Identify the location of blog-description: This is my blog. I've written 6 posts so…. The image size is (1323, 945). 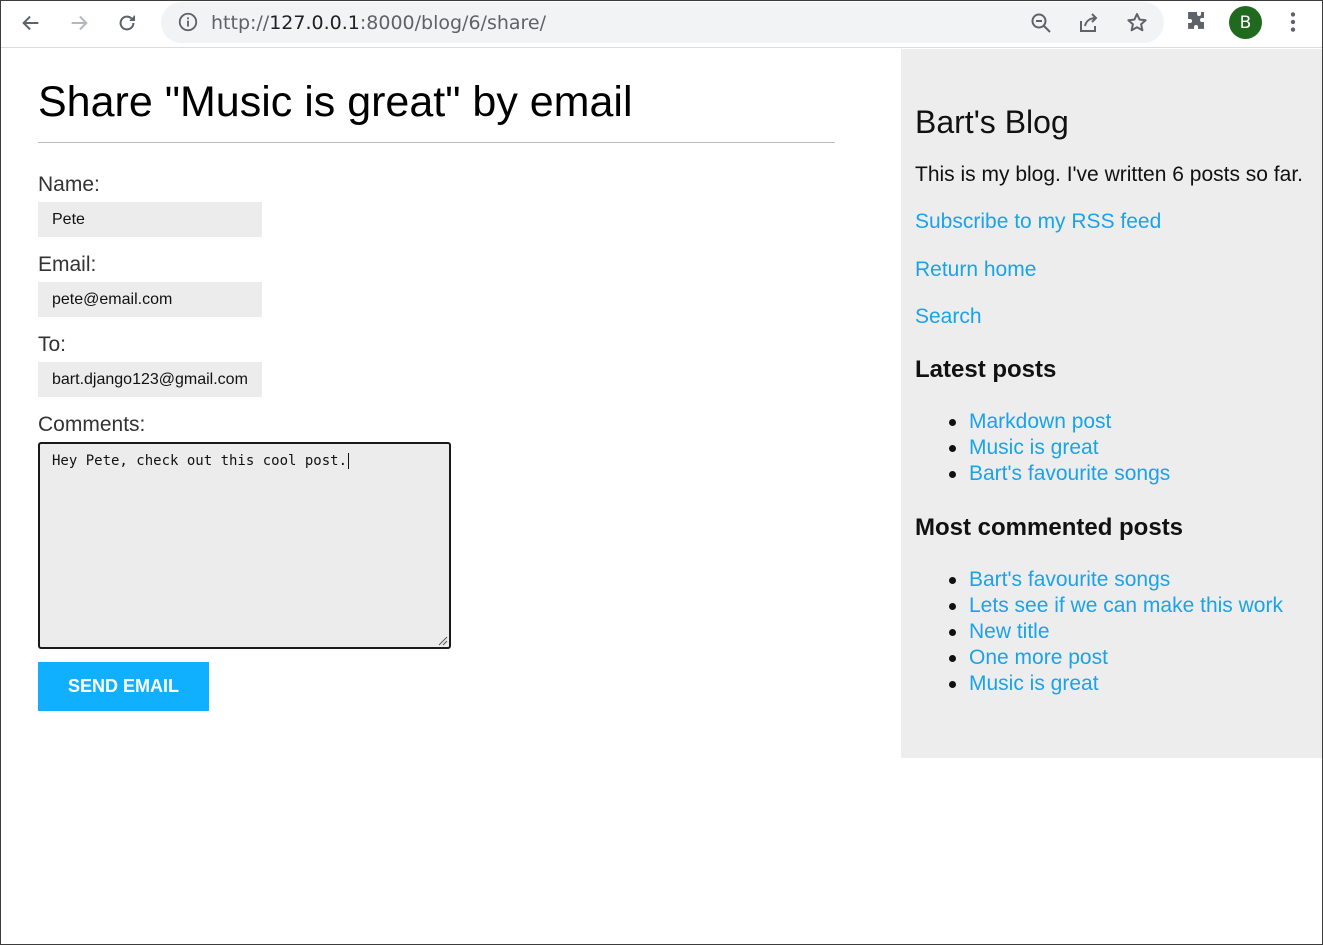
(1109, 174).